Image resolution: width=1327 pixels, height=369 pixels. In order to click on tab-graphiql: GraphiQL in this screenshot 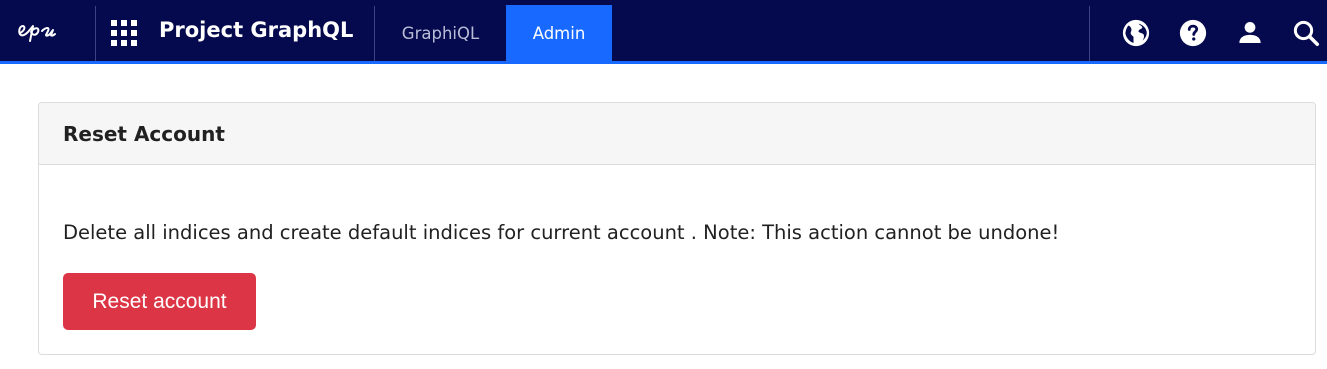, I will do `click(440, 33)`.